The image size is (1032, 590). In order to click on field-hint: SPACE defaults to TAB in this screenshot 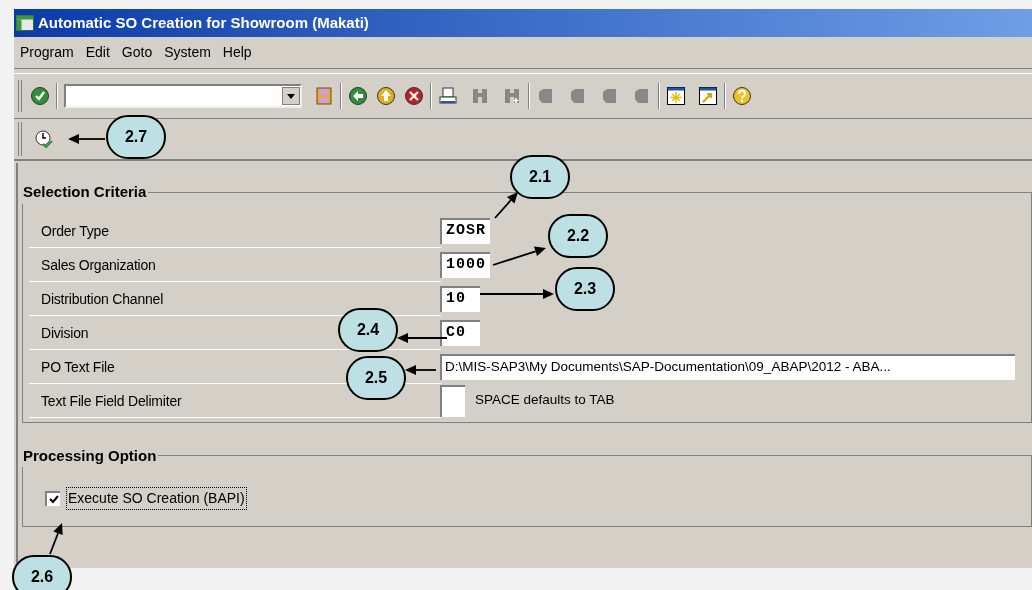, I will do `click(545, 400)`.